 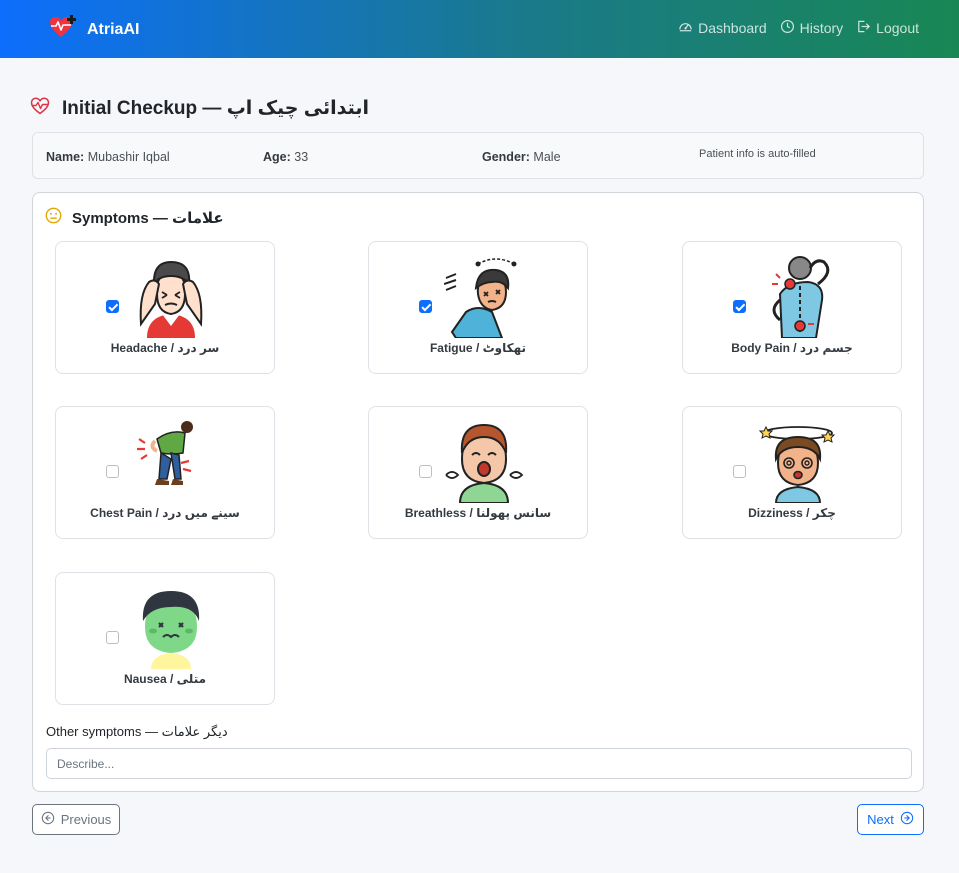 What do you see at coordinates (897, 28) in the screenshot?
I see `nav-logout-label: Logout` at bounding box center [897, 28].